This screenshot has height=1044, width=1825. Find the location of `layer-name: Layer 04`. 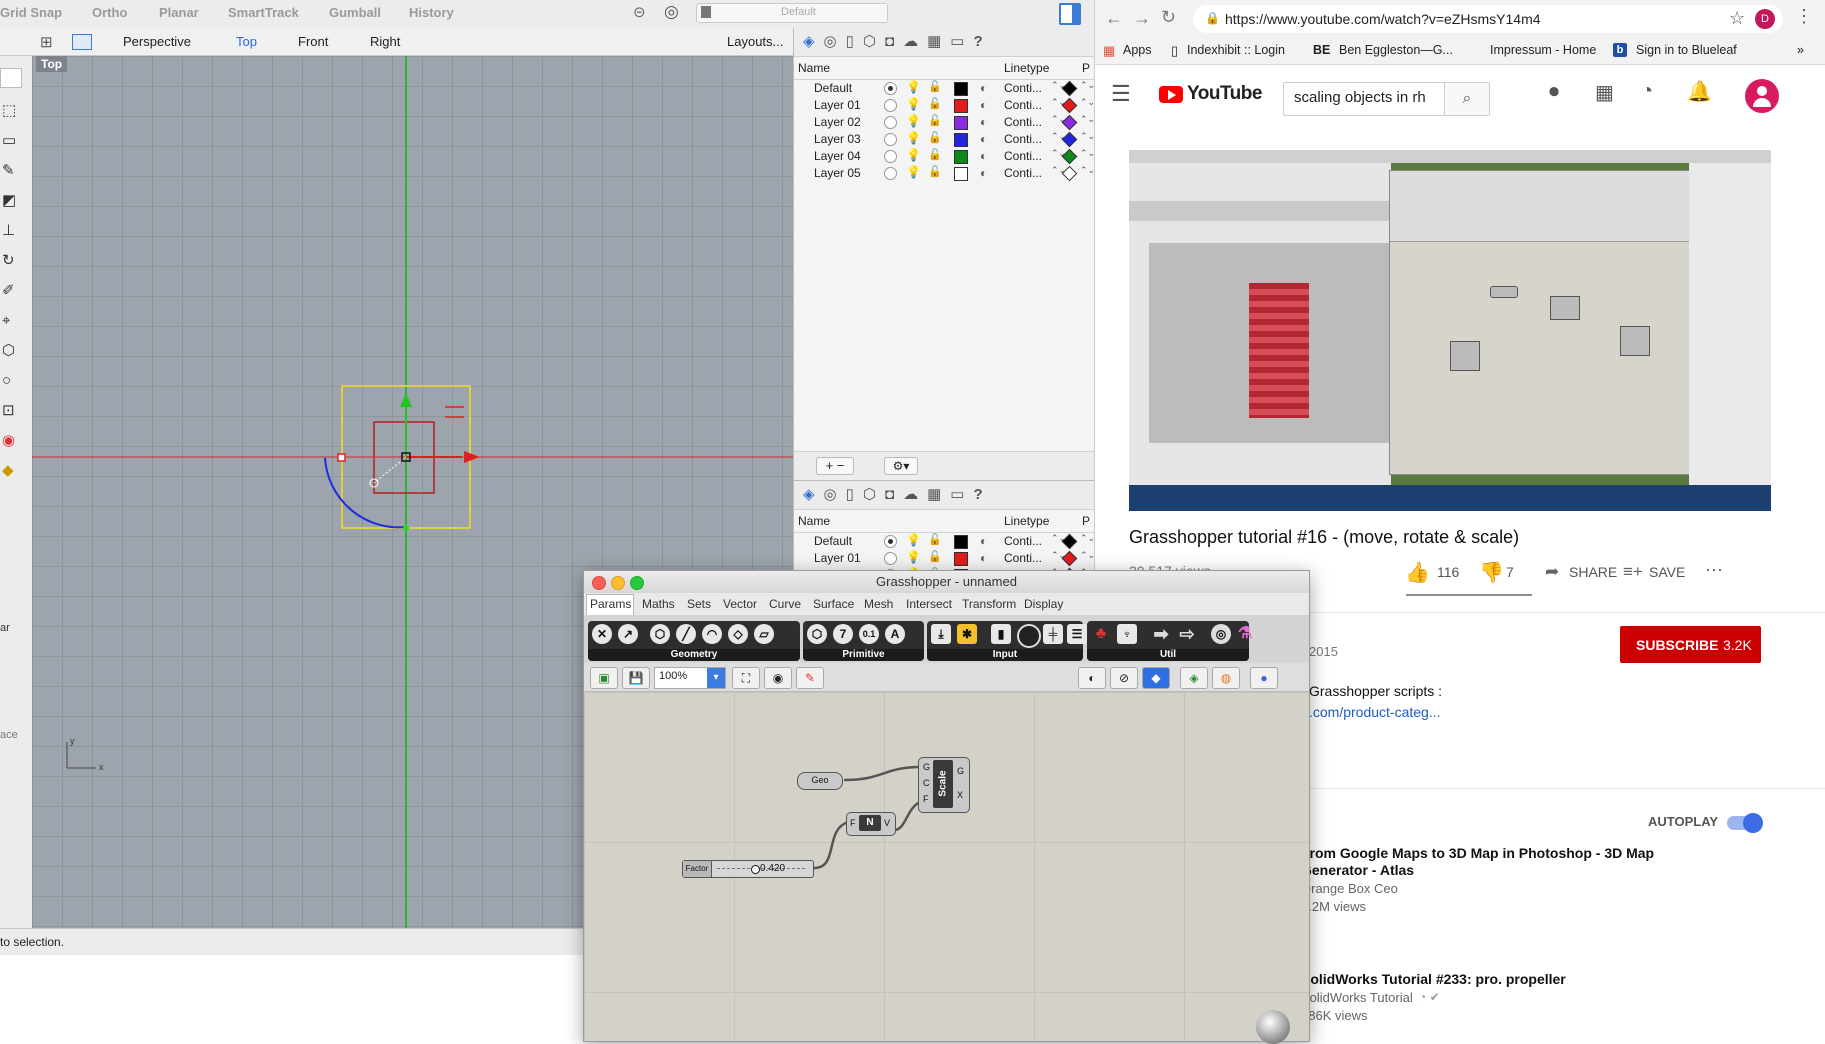

layer-name: Layer 04 is located at coordinates (837, 156).